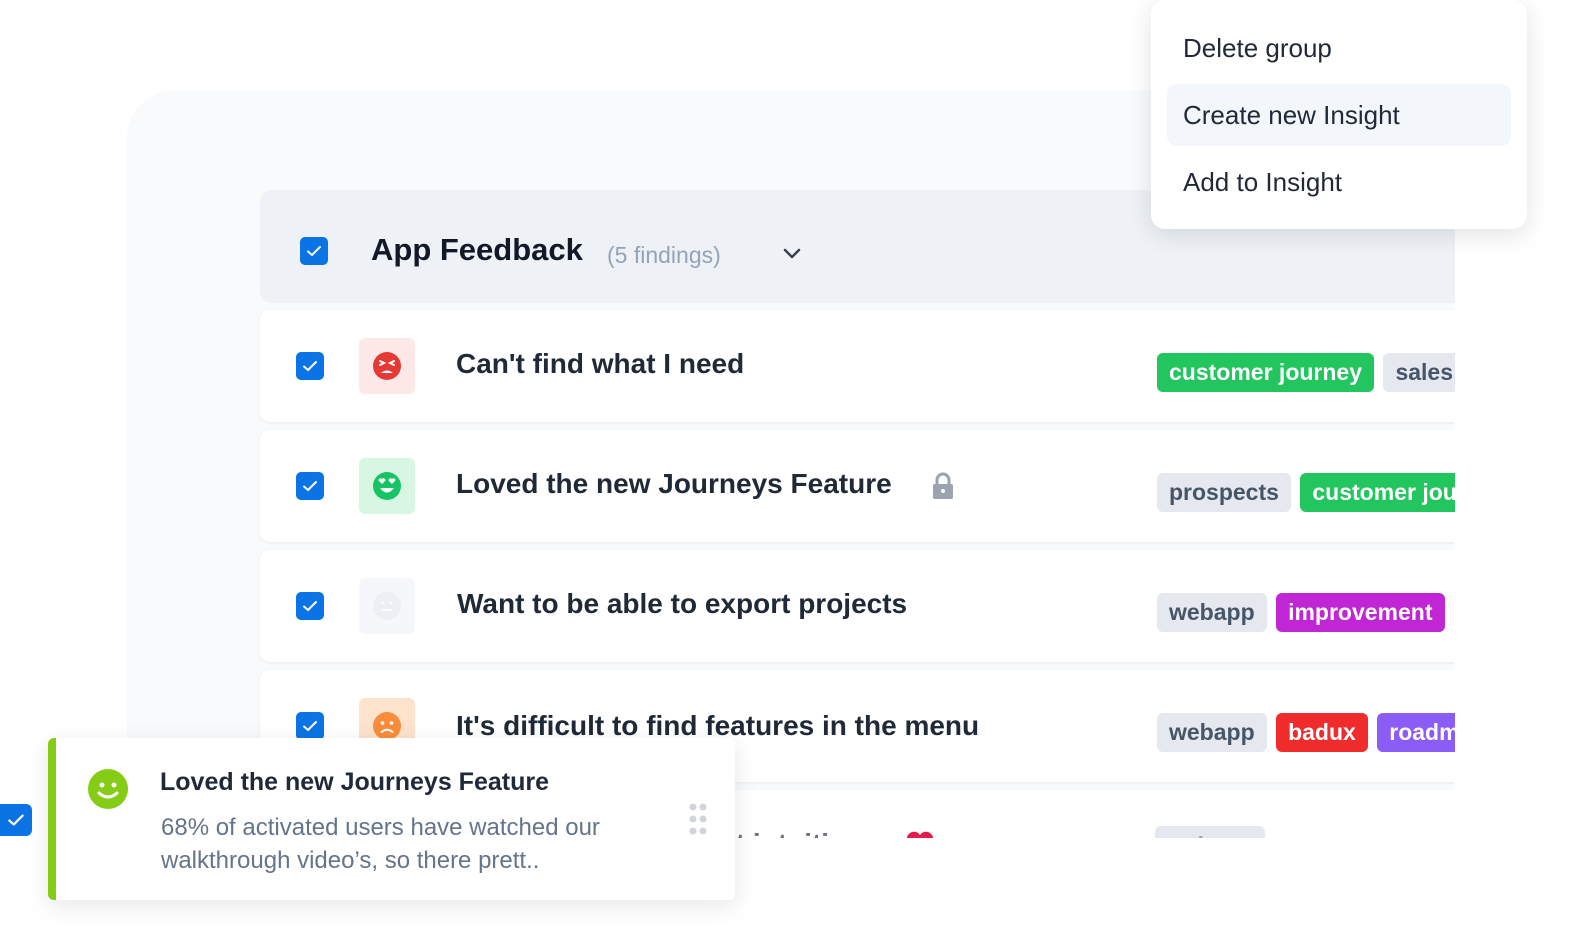  Describe the element at coordinates (682, 603) in the screenshot. I see `finding-title: Want to be able to export projects` at that location.